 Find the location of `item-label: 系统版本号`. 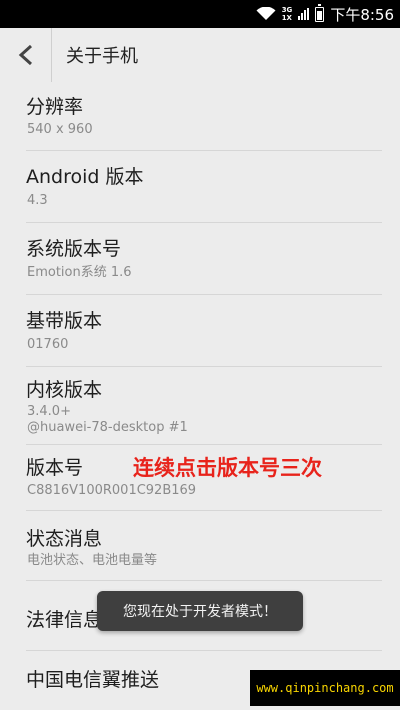

item-label: 系统版本号 is located at coordinates (74, 249).